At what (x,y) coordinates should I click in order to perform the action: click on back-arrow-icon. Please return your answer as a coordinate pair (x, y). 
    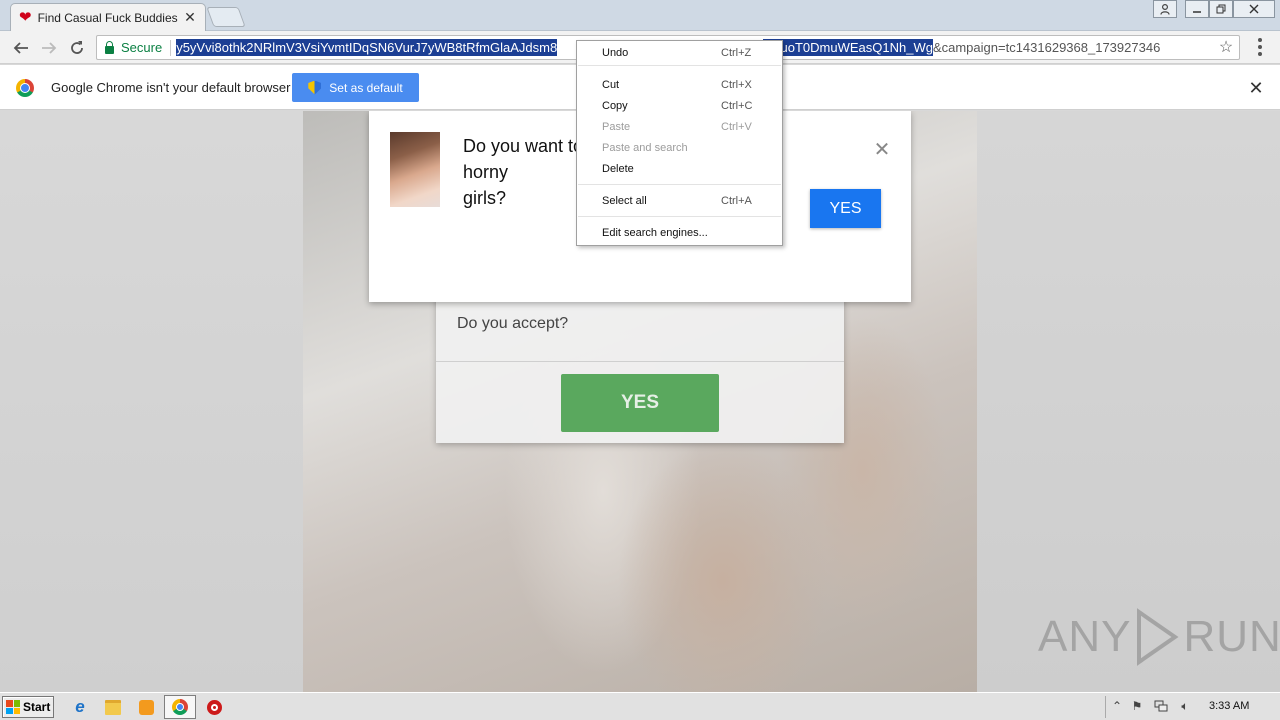
    Looking at the image, I should click on (21, 48).